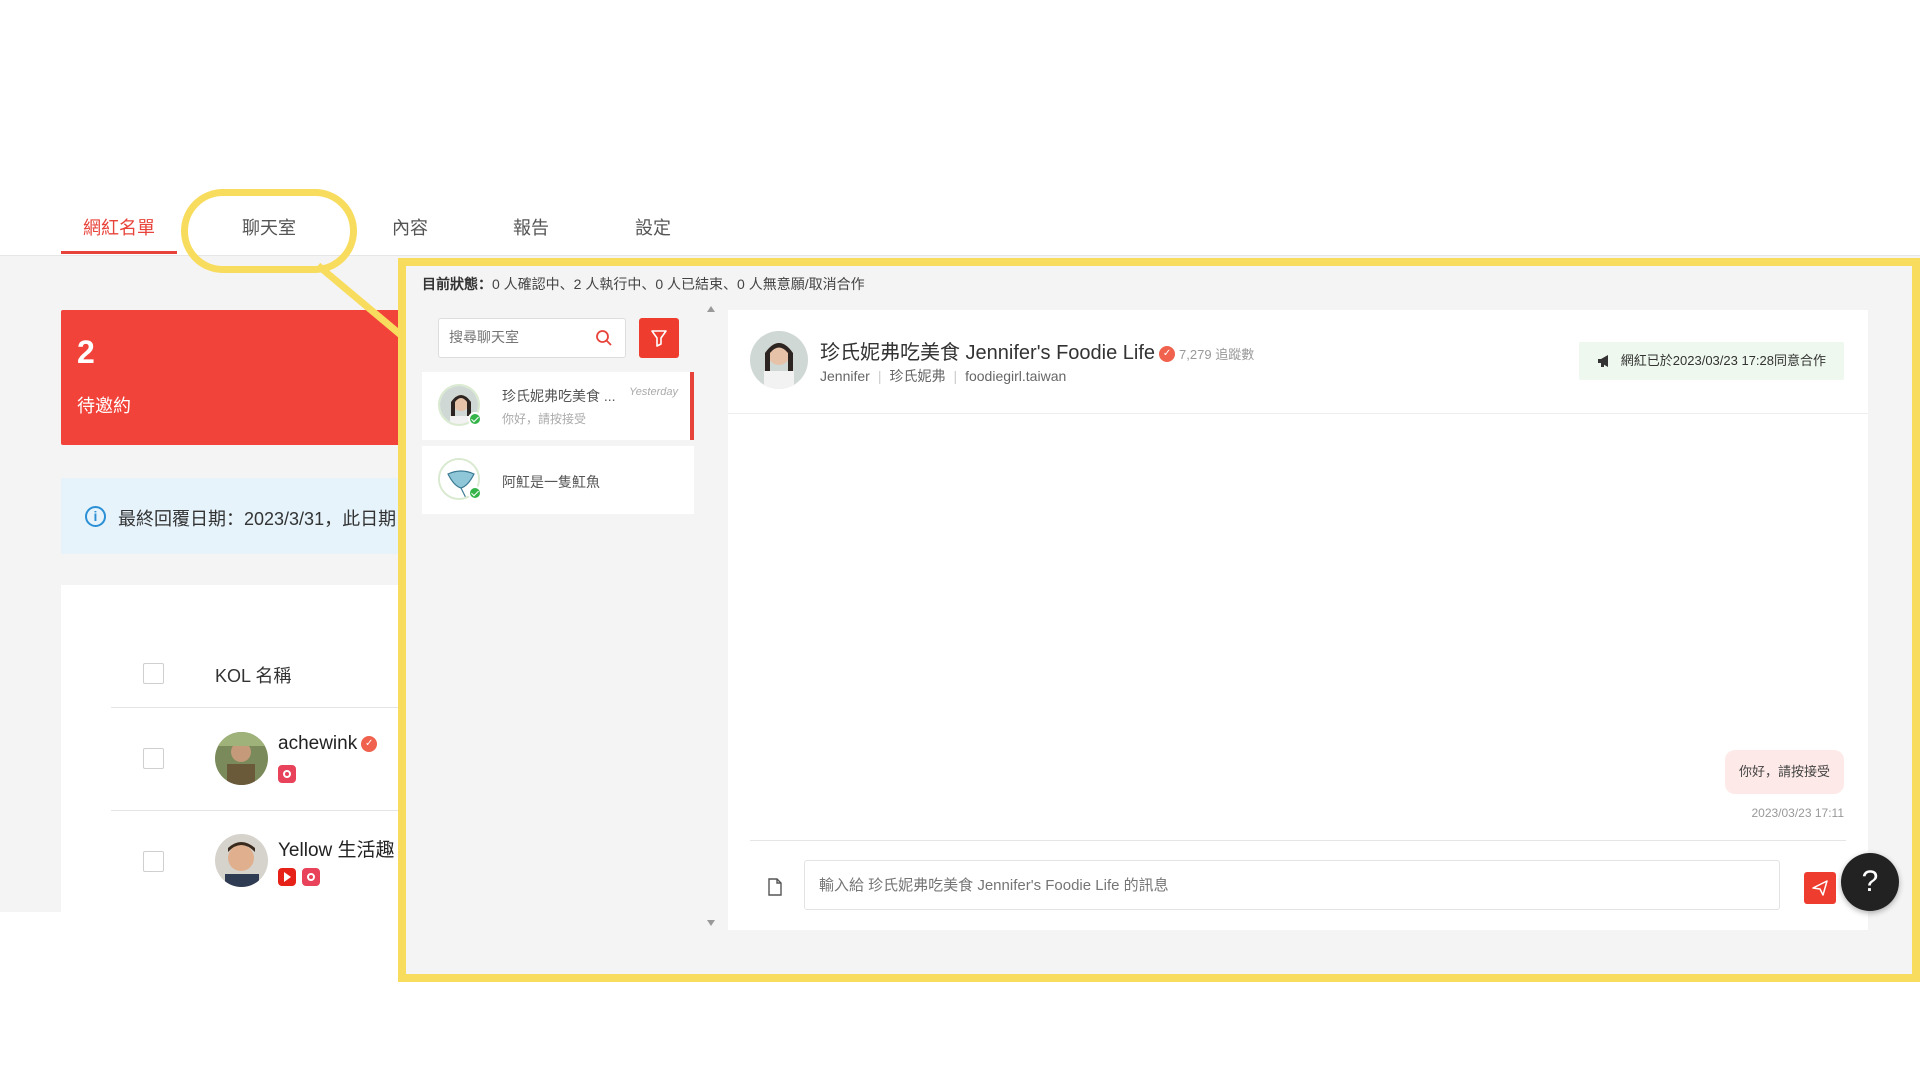 This screenshot has height=1080, width=1920. I want to click on tab-settings: 設定, so click(653, 227).